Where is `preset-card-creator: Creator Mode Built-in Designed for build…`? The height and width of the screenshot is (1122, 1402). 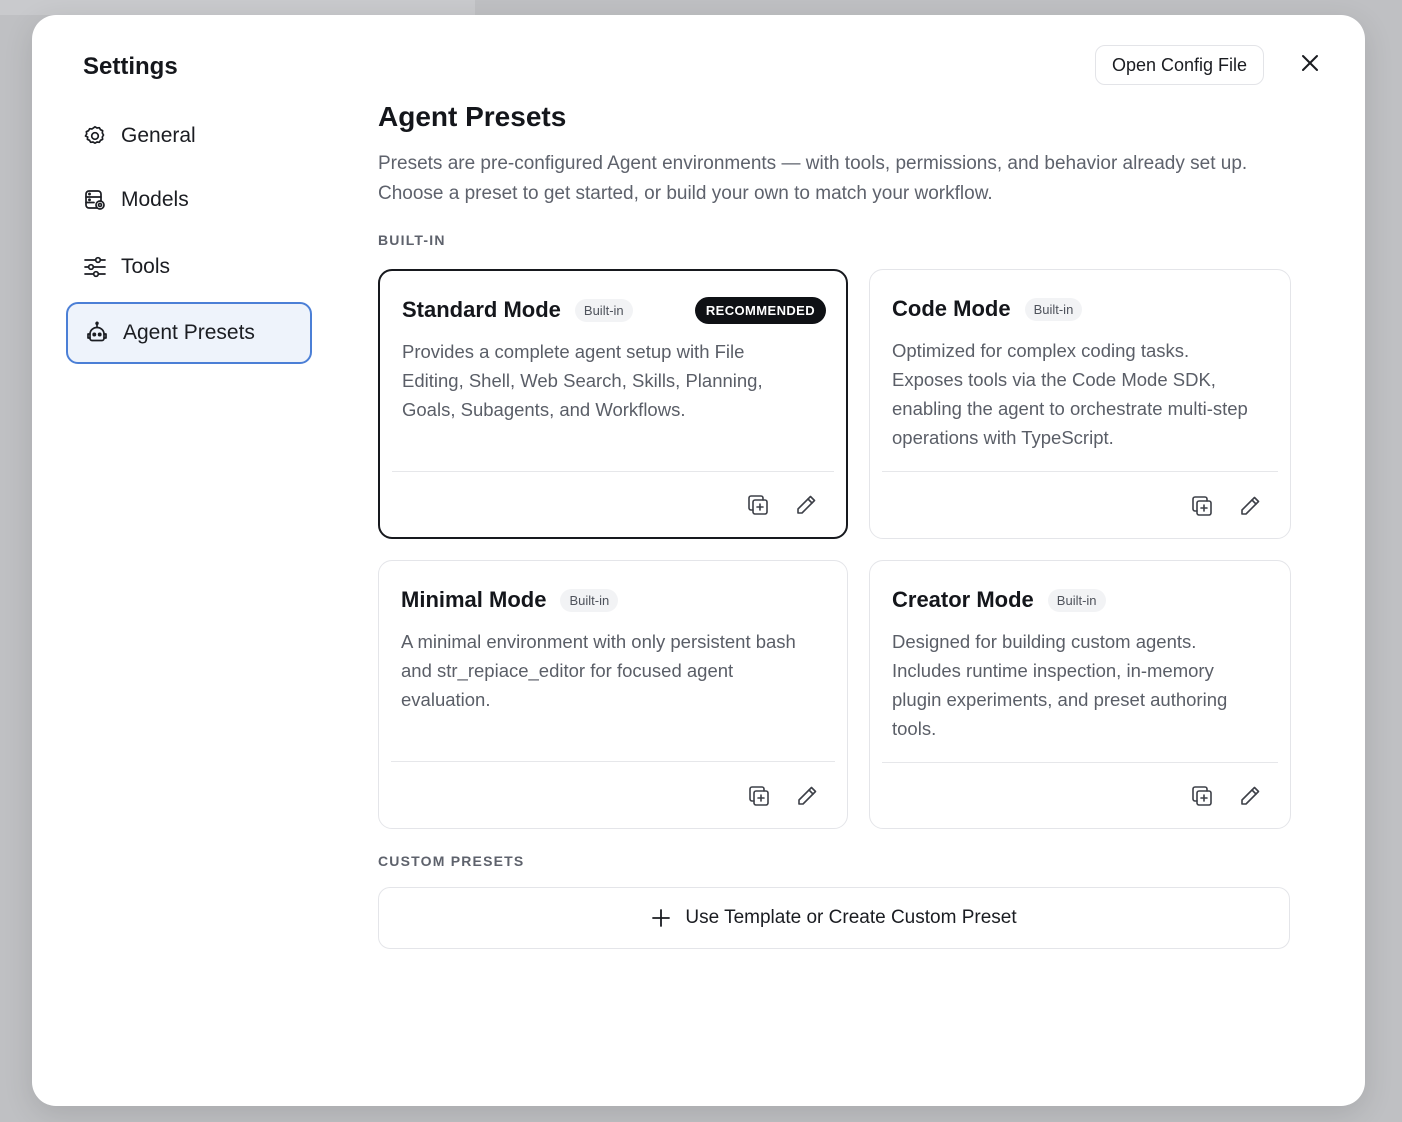 preset-card-creator: Creator Mode Built-in Designed for build… is located at coordinates (1080, 694).